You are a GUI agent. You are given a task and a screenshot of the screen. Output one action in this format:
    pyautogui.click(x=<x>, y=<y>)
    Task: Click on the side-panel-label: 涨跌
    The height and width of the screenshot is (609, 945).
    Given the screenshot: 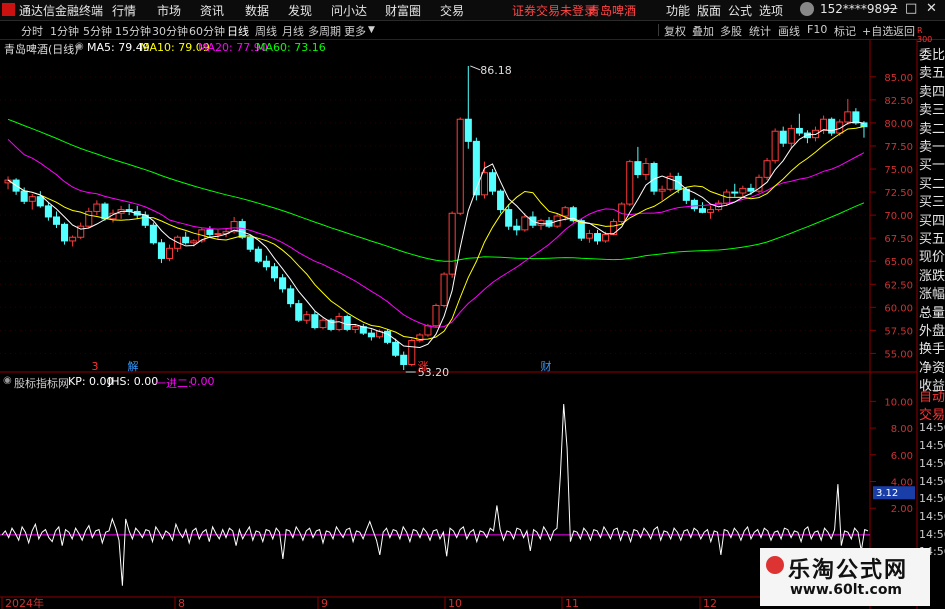 What is the action you would take?
    pyautogui.click(x=932, y=276)
    